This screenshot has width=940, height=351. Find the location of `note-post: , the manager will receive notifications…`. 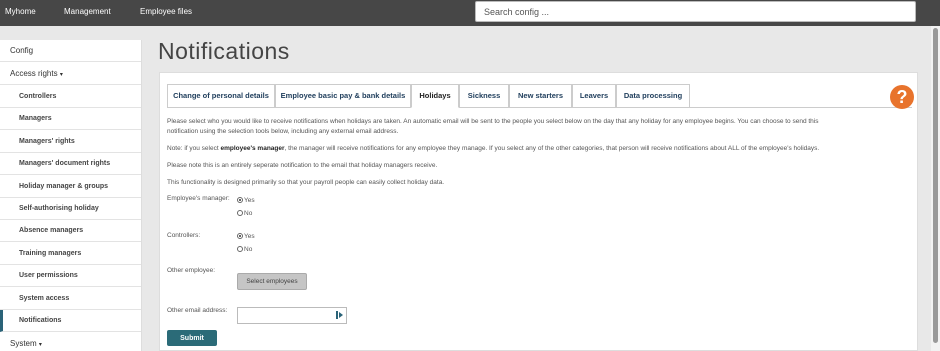

note-post: , the manager will receive notifications… is located at coordinates (552, 148).